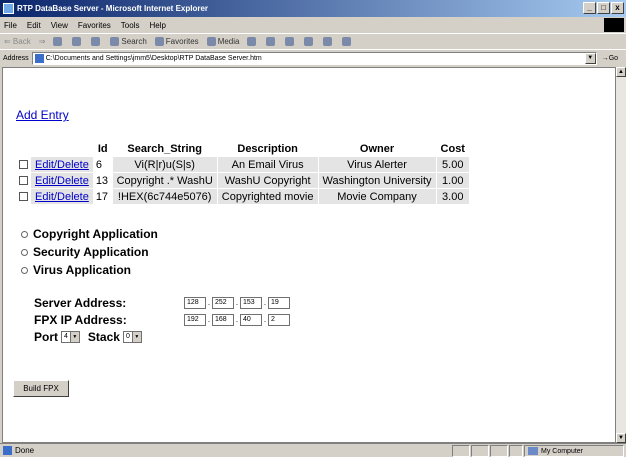 Image resolution: width=626 pixels, height=457 pixels. Describe the element at coordinates (102, 164) in the screenshot. I see `cell-id: 6` at that location.